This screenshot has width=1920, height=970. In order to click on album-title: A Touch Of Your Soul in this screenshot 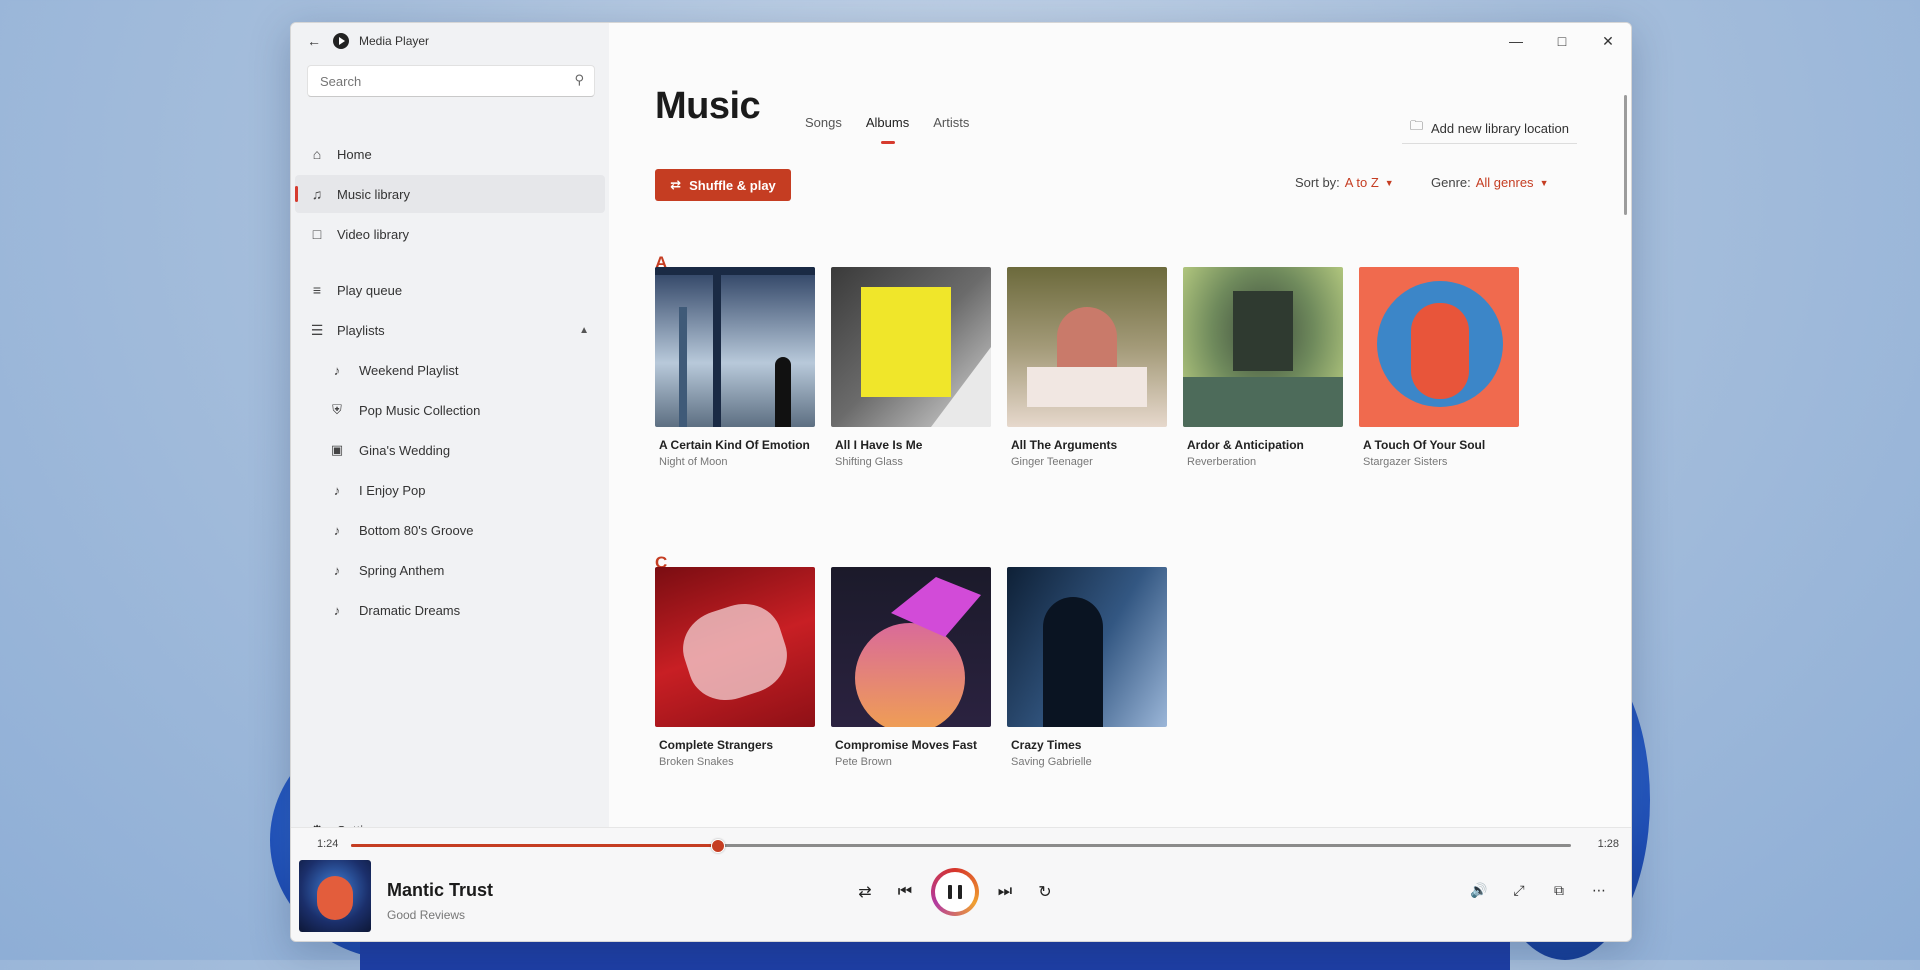, I will do `click(1424, 445)`.